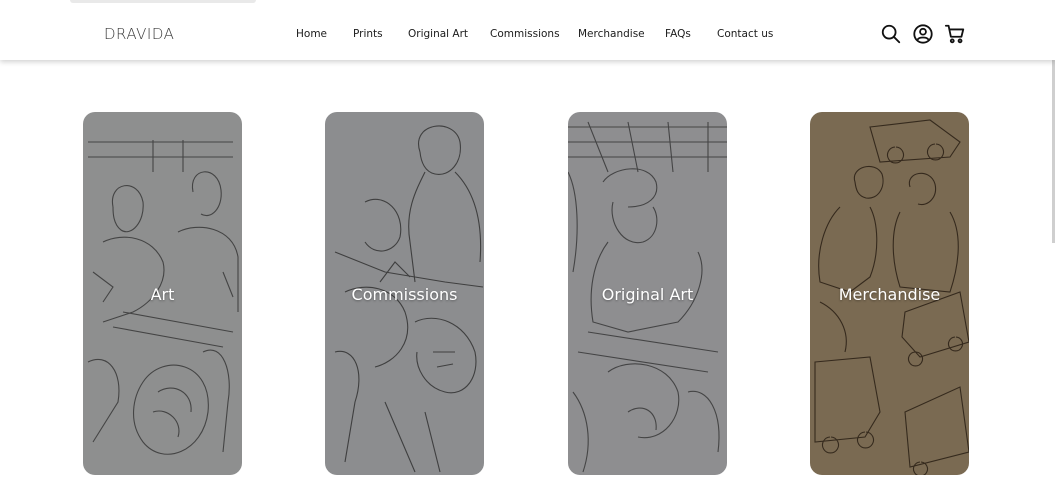 The width and height of the screenshot is (1055, 500). Describe the element at coordinates (891, 34) in the screenshot. I see `search-icon` at that location.